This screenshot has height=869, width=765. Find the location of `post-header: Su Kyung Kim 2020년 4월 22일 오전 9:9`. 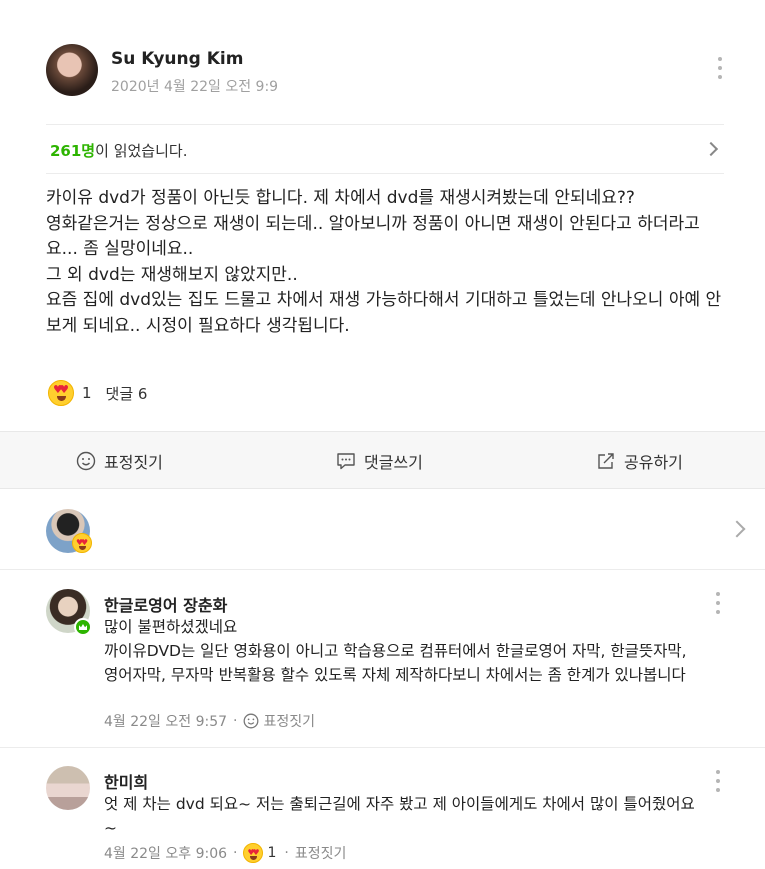

post-header: Su Kyung Kim 2020년 4월 22일 오전 9:9 is located at coordinates (382, 62).